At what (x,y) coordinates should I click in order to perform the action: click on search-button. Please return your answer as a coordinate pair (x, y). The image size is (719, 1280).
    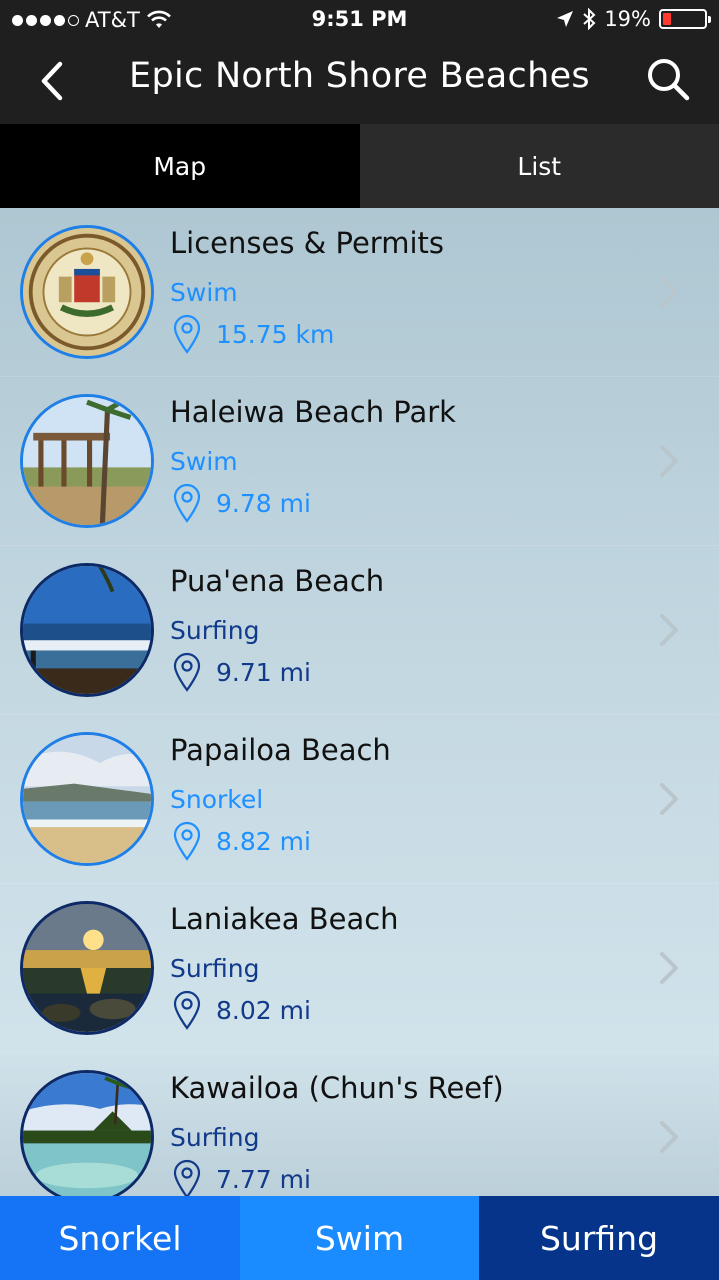
    Looking at the image, I should click on (668, 79).